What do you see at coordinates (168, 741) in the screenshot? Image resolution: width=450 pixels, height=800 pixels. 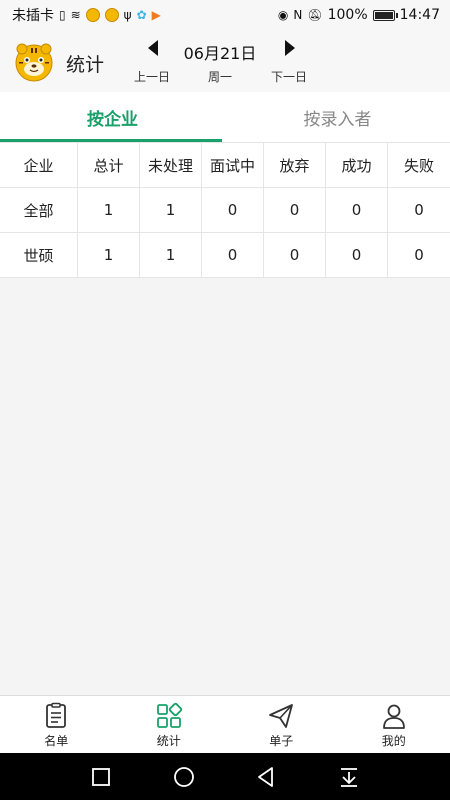 I see `nav-label: 统计` at bounding box center [168, 741].